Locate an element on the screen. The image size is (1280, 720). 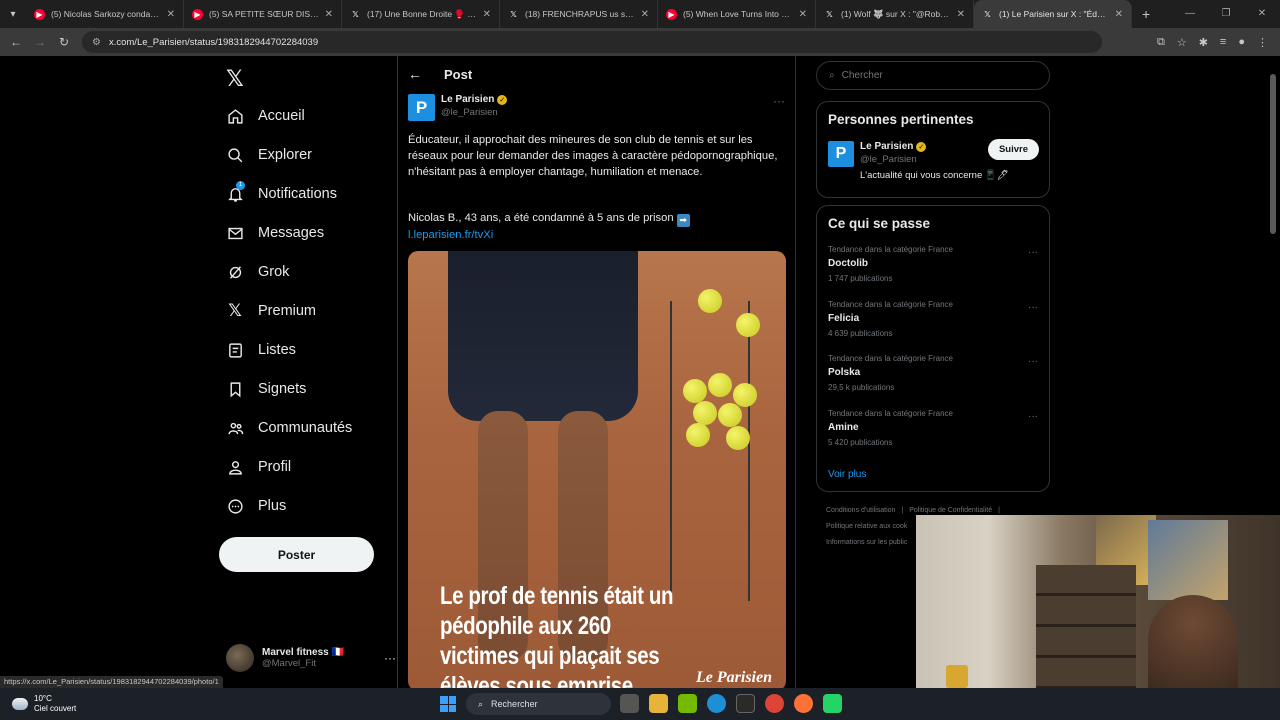
nav-home: Accueil is located at coordinates (265, 116).